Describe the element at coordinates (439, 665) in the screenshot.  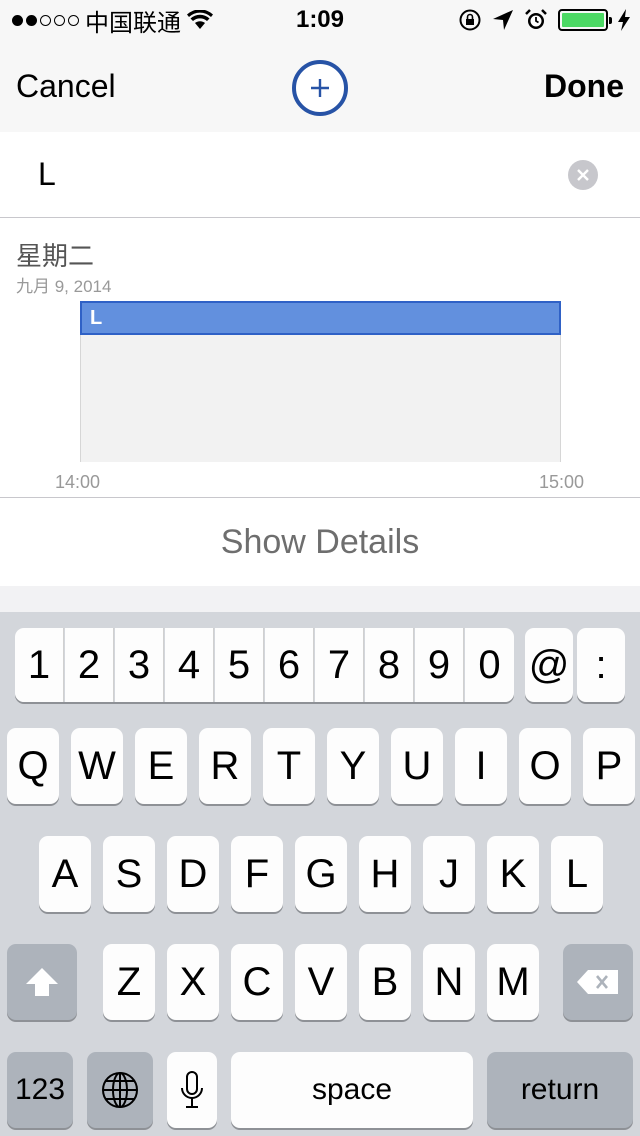
I see `key-9: 9` at that location.